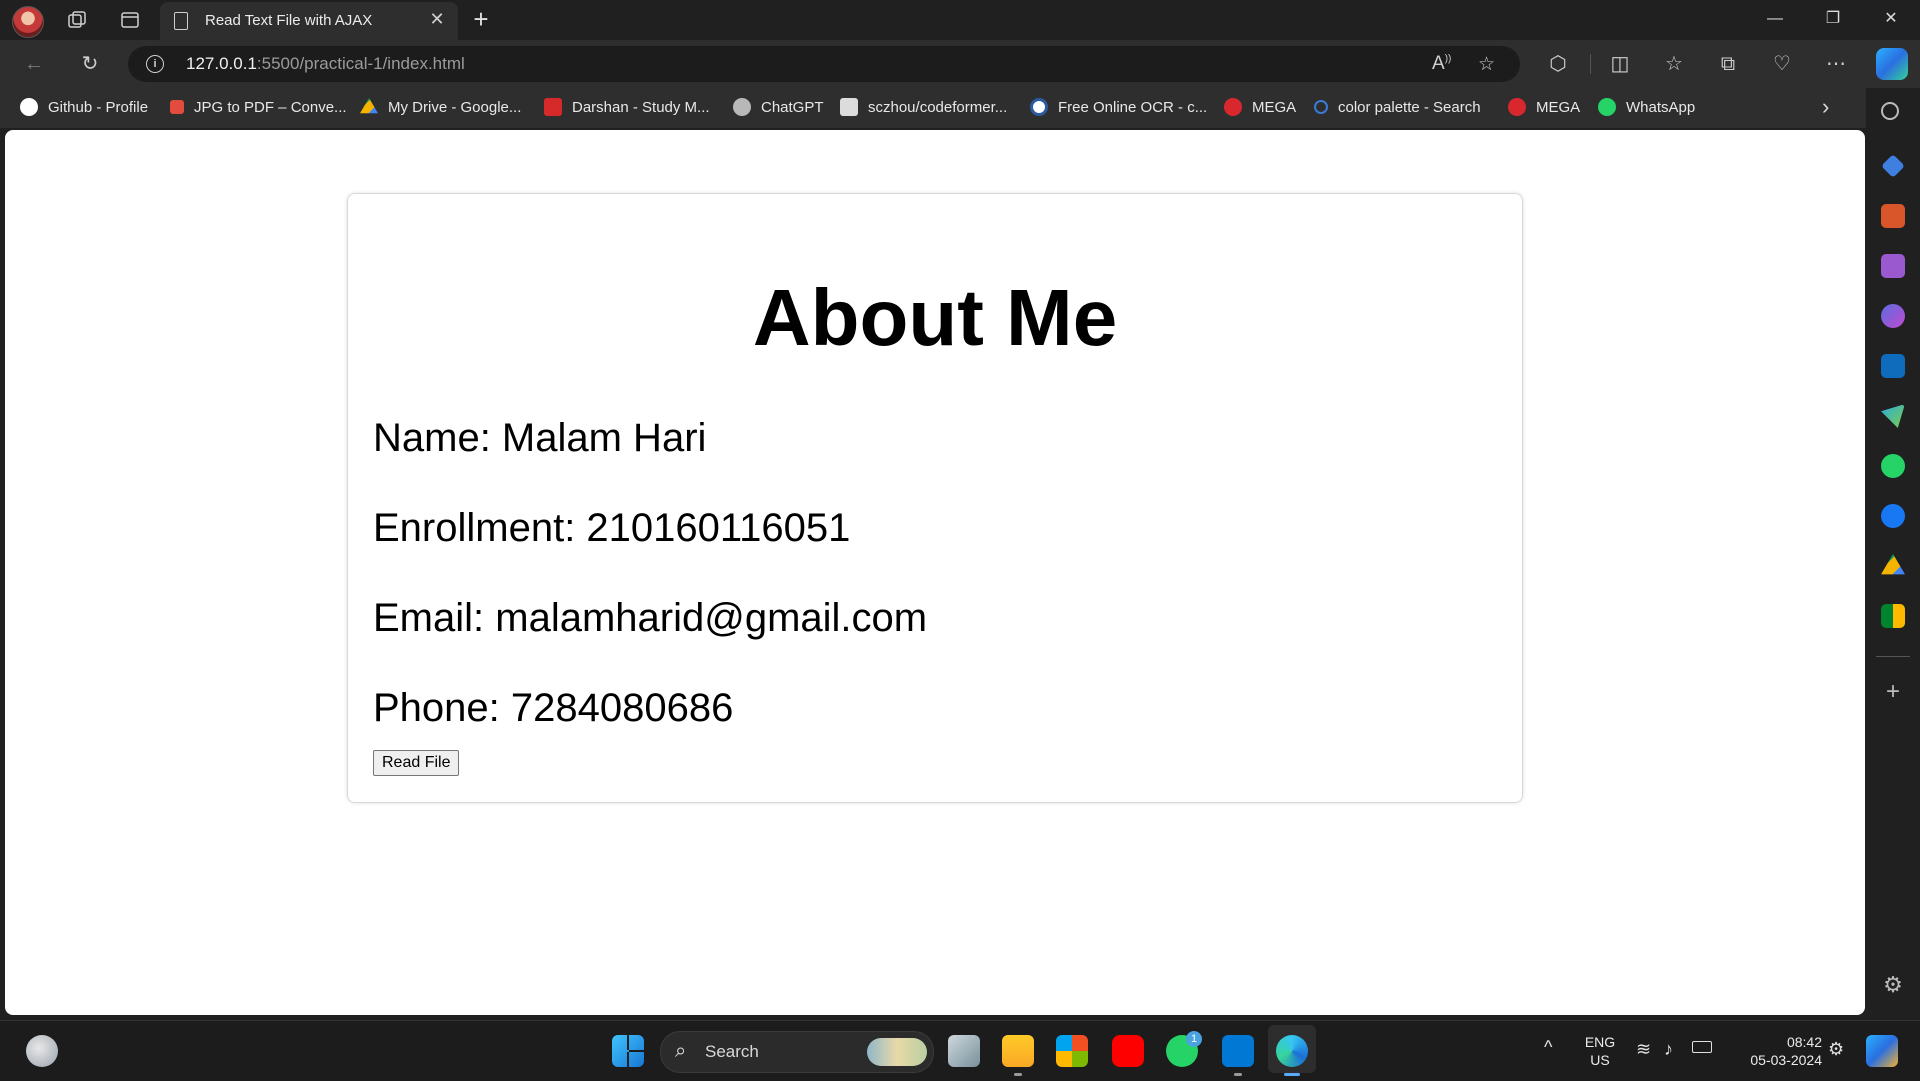  I want to click on edge-sidebar: + ⚙, so click(1893, 554).